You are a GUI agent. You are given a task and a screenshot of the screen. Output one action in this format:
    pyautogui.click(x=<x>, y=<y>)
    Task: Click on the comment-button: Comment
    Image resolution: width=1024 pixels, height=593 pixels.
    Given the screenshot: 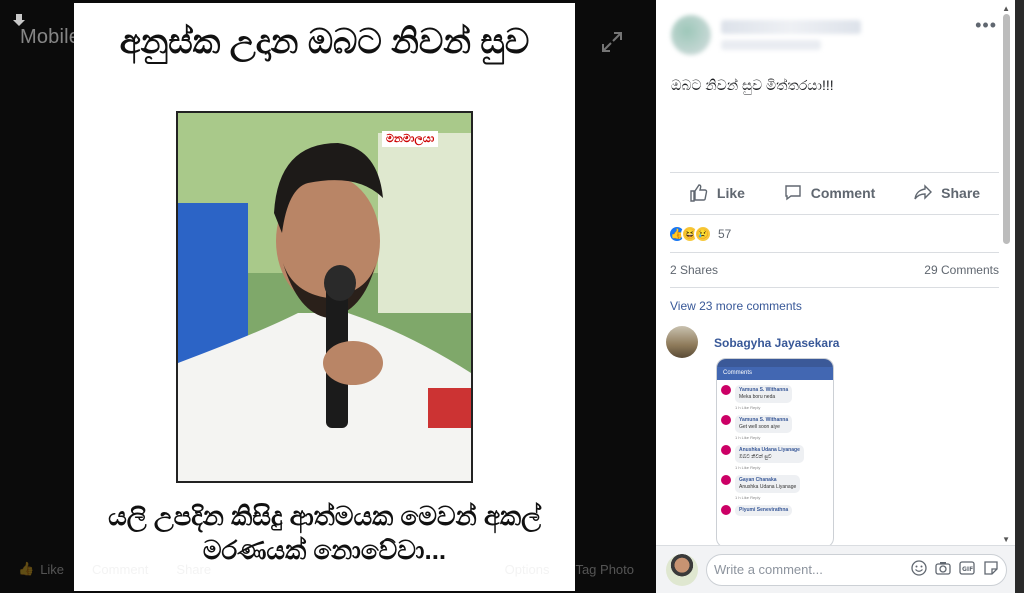 What is the action you would take?
    pyautogui.click(x=829, y=193)
    